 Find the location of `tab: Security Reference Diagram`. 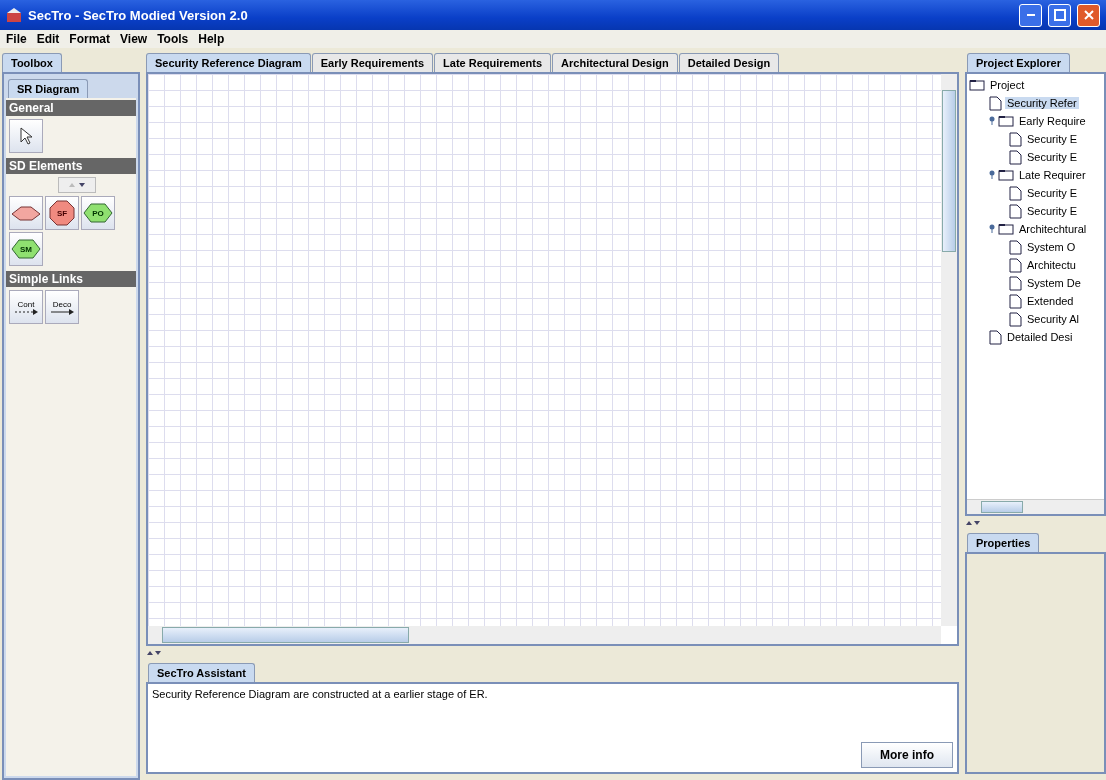

tab: Security Reference Diagram is located at coordinates (228, 62).